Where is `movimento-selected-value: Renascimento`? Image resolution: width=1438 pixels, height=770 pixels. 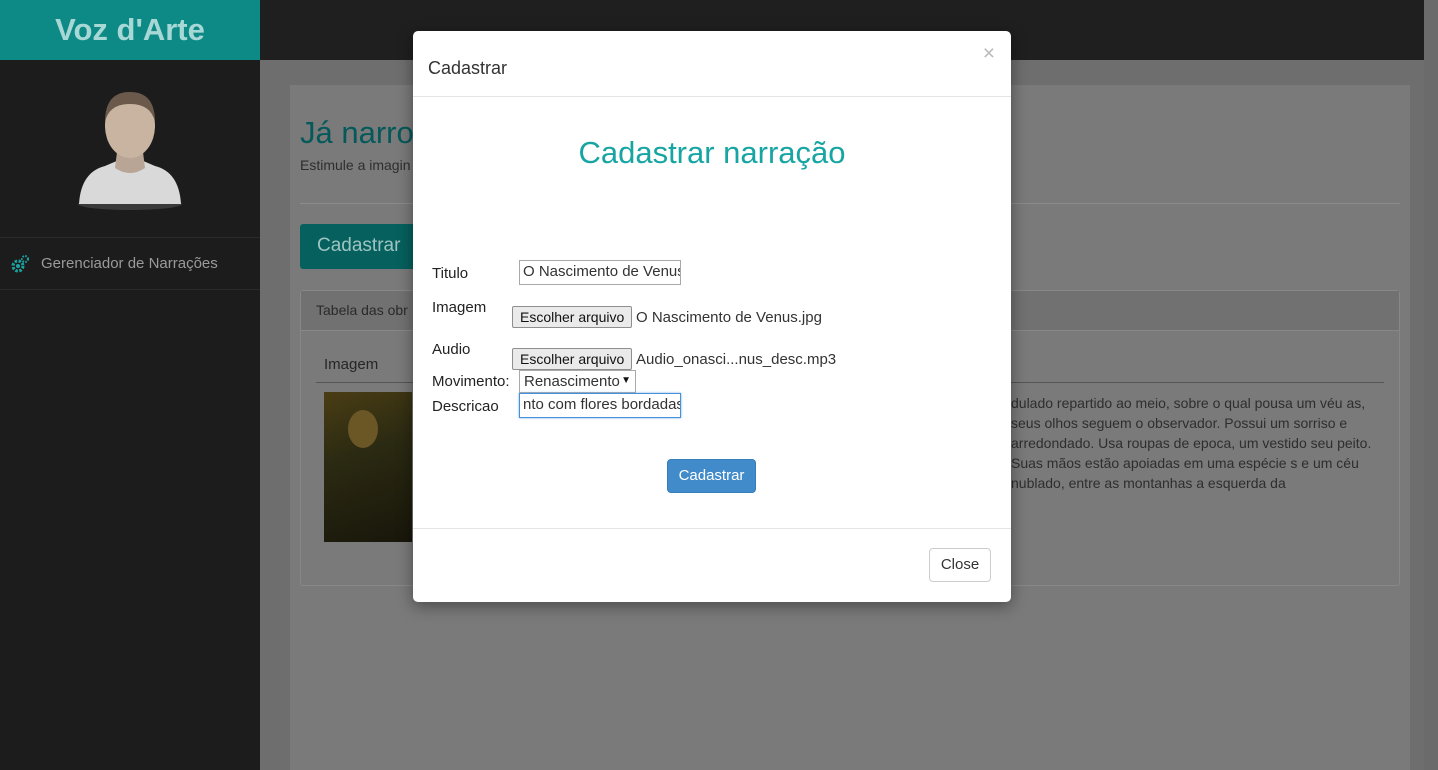
movimento-selected-value: Renascimento is located at coordinates (572, 381).